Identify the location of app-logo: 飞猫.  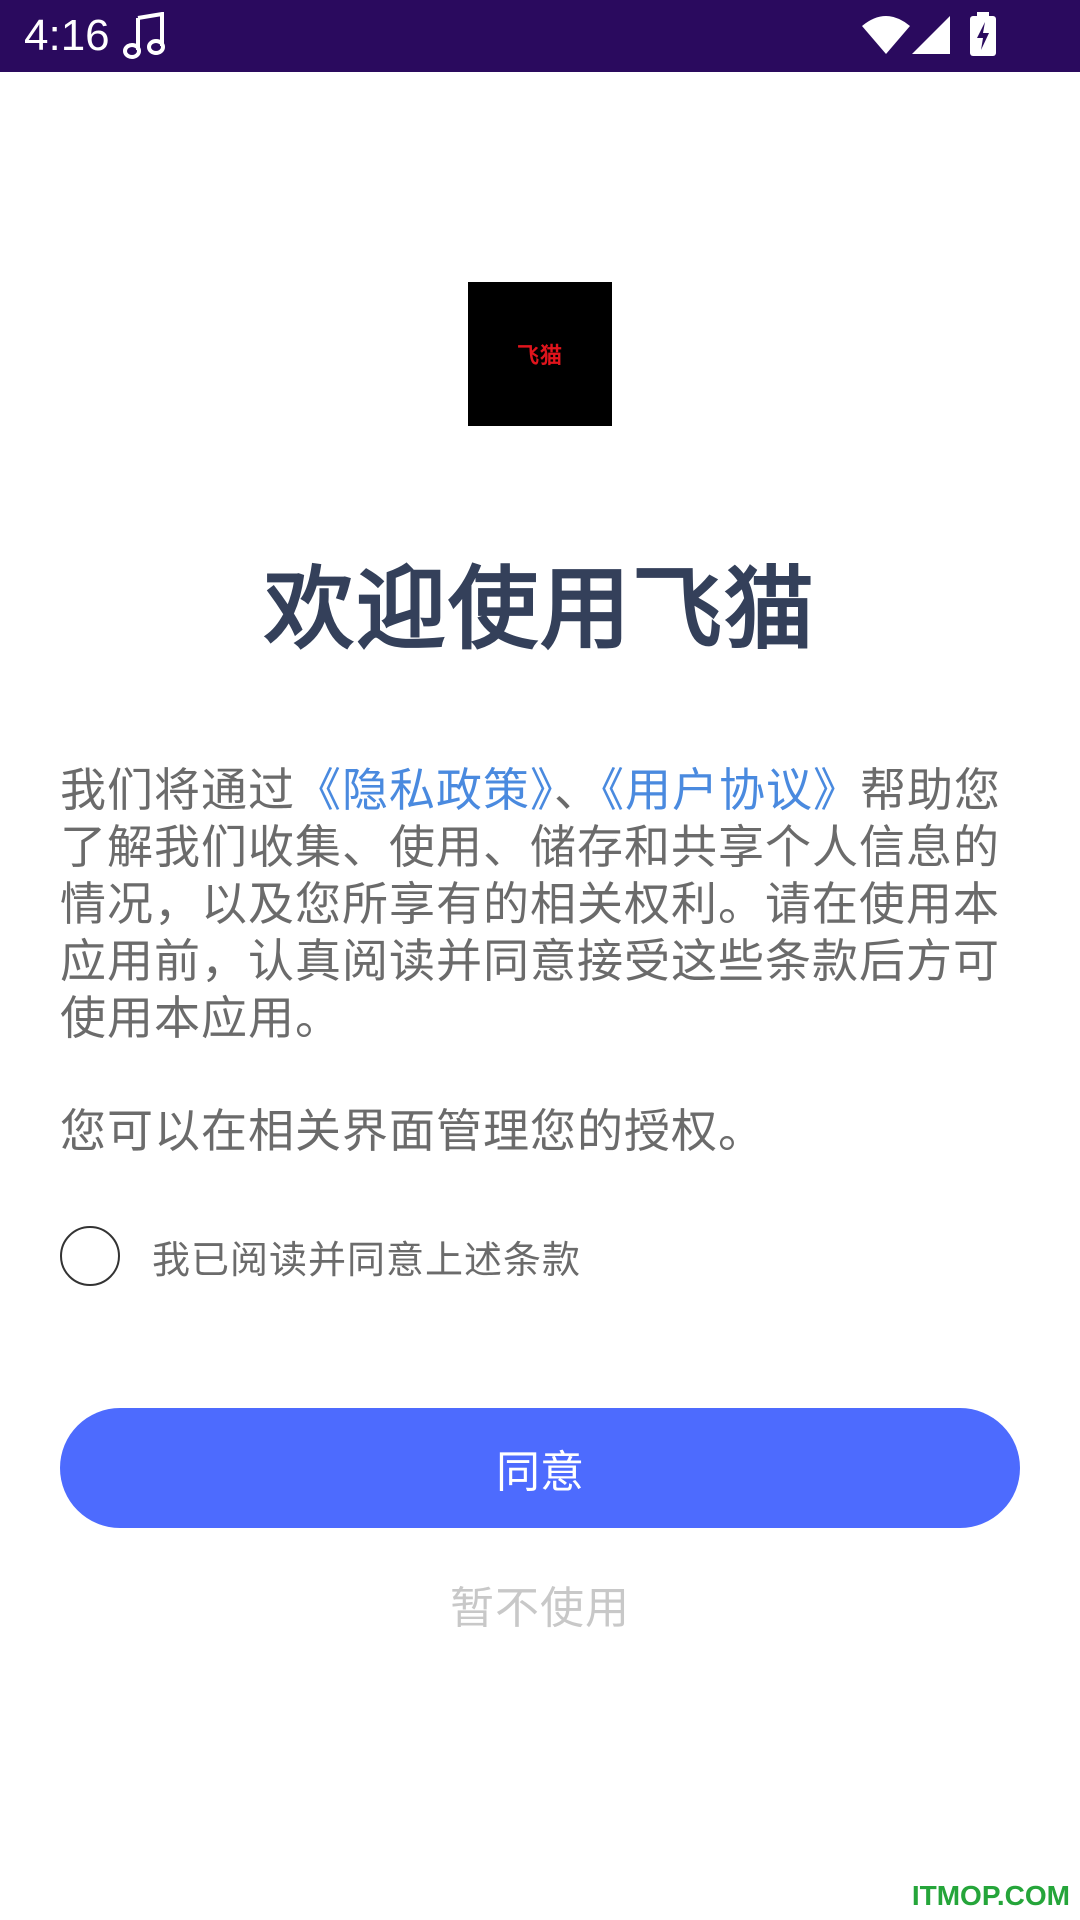
(540, 354).